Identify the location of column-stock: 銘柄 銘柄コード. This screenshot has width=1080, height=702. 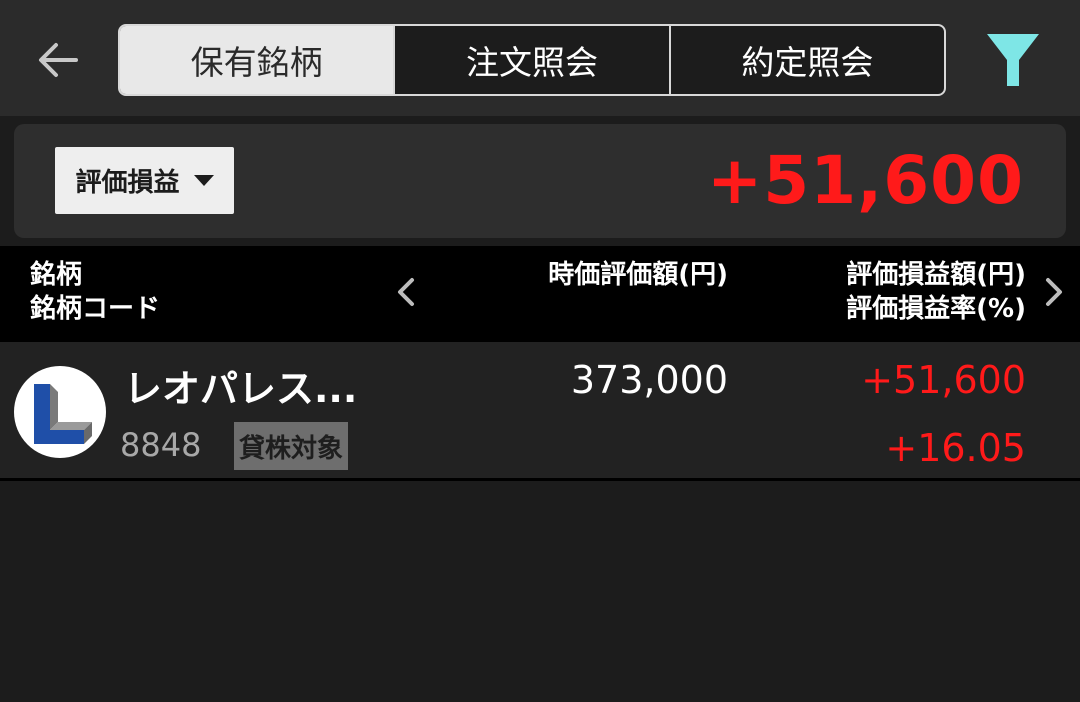
(95, 292).